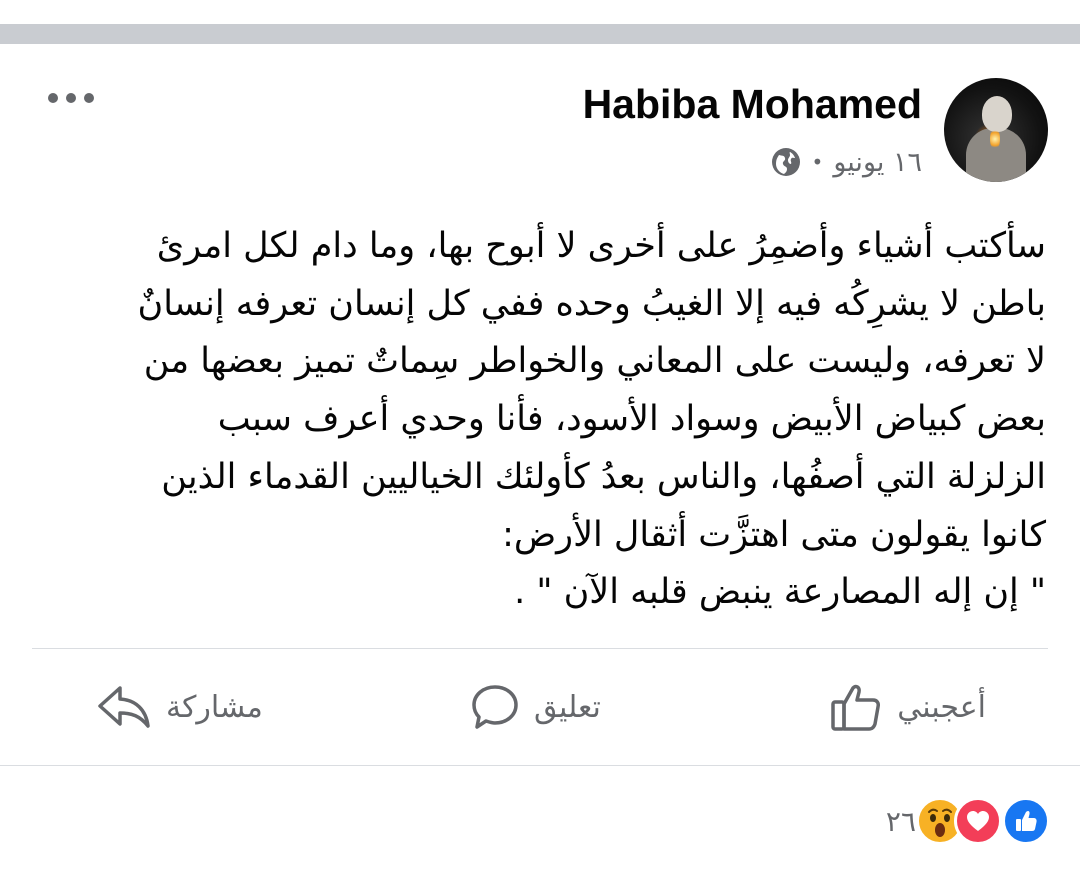 This screenshot has height=876, width=1080. I want to click on love-reaction-icon, so click(978, 821).